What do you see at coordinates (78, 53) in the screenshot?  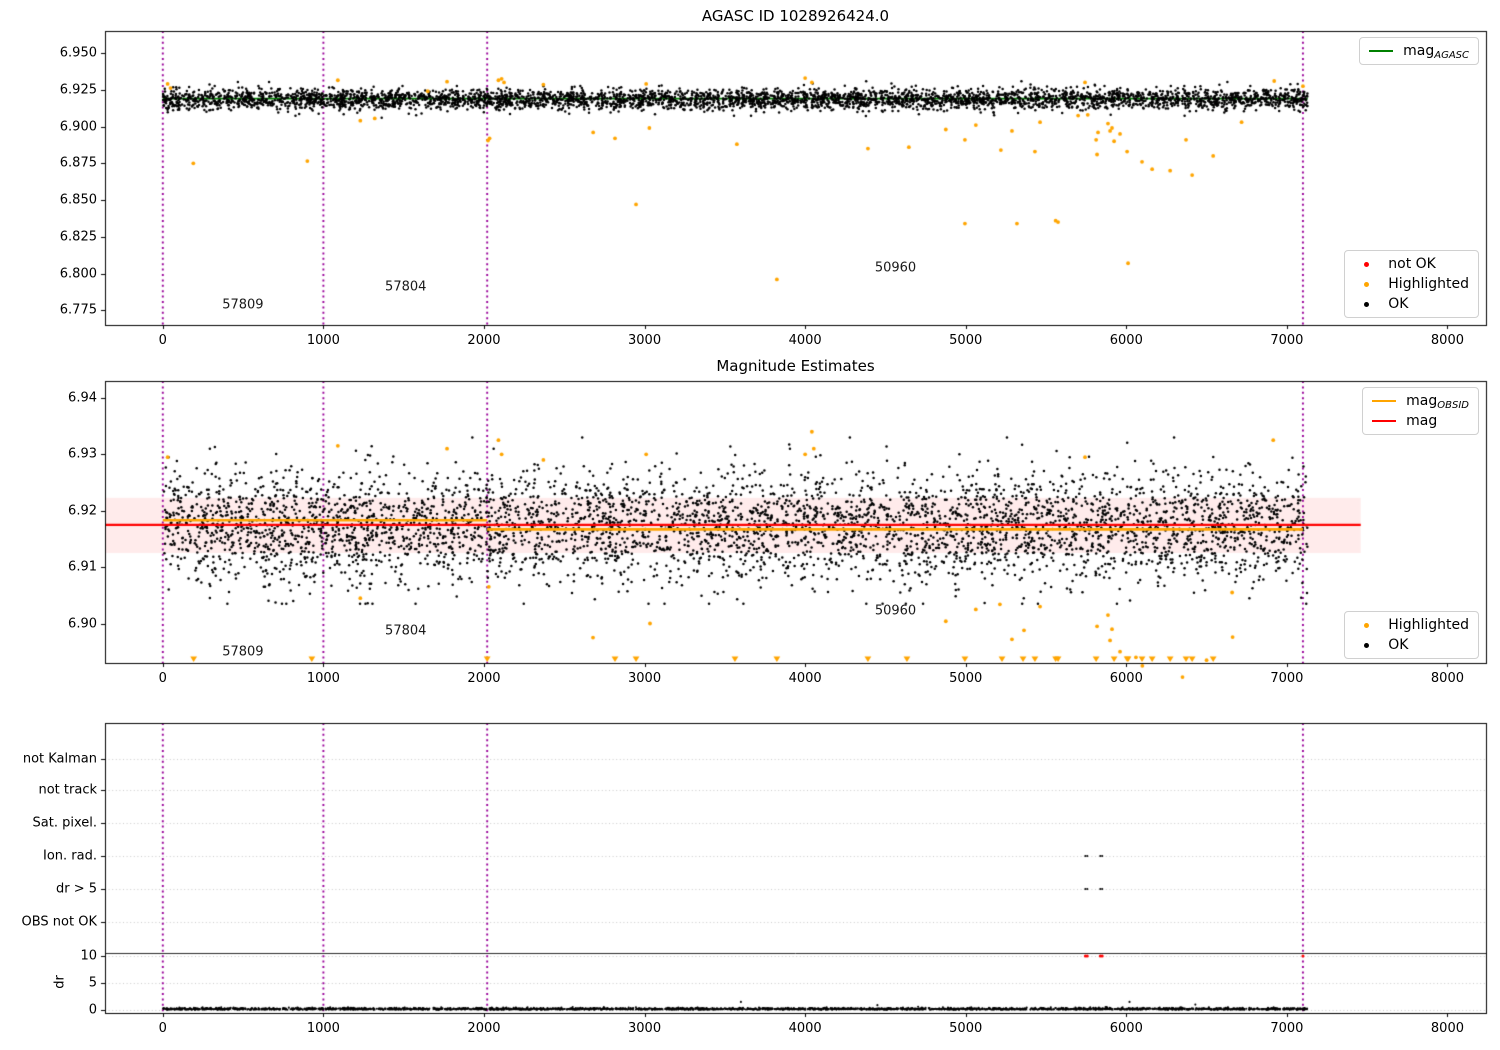 I see `y-tick-label: 6.950` at bounding box center [78, 53].